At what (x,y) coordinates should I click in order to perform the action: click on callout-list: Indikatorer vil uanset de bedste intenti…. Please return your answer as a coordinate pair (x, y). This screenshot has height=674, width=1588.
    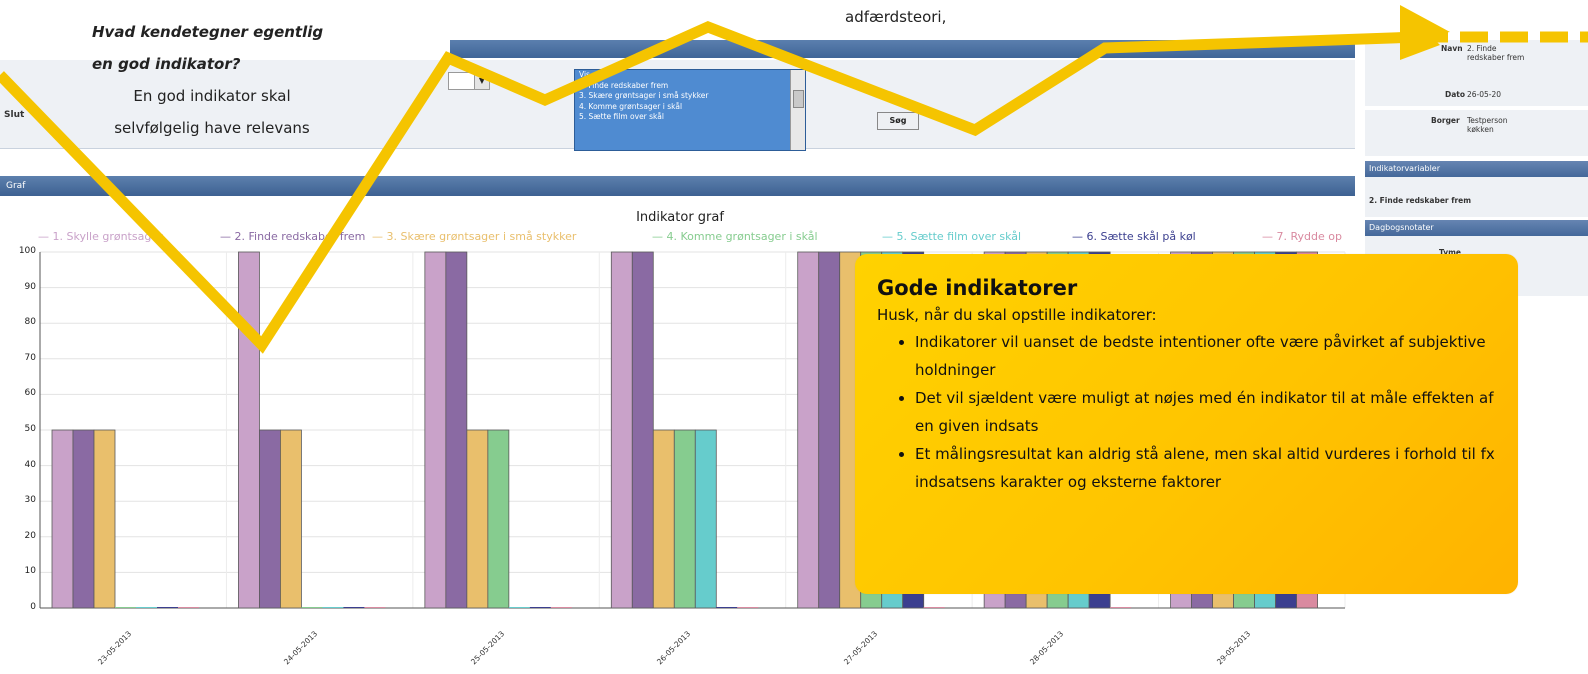
    Looking at the image, I should click on (1186, 412).